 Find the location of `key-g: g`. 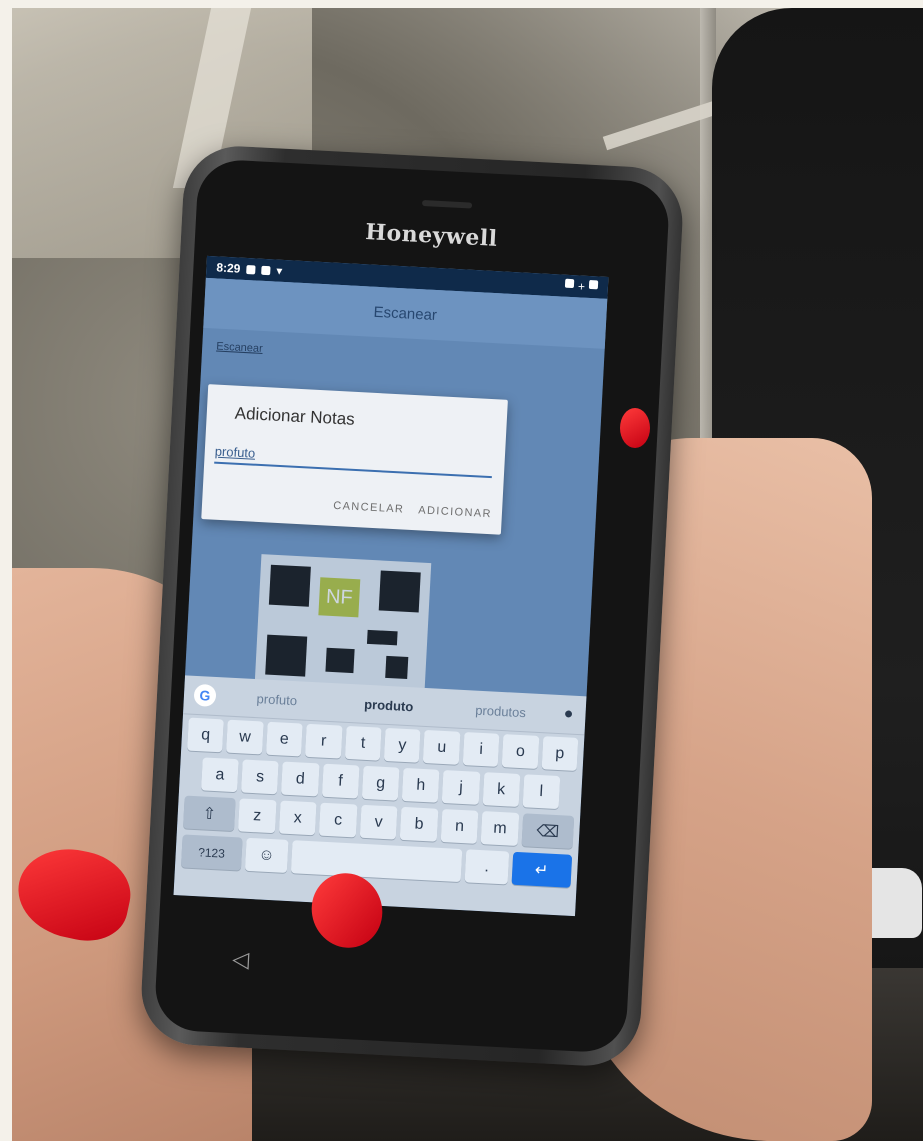

key-g: g is located at coordinates (380, 783).